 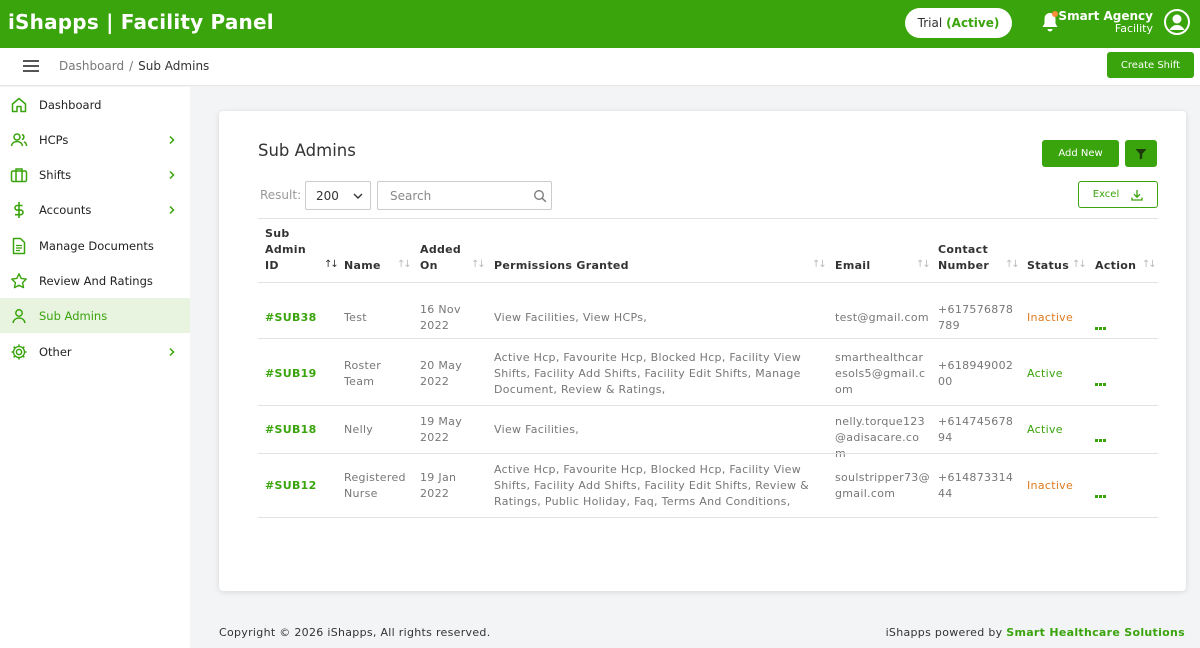 What do you see at coordinates (91, 66) in the screenshot?
I see `breadcrumb-dashboard: Dashboard` at bounding box center [91, 66].